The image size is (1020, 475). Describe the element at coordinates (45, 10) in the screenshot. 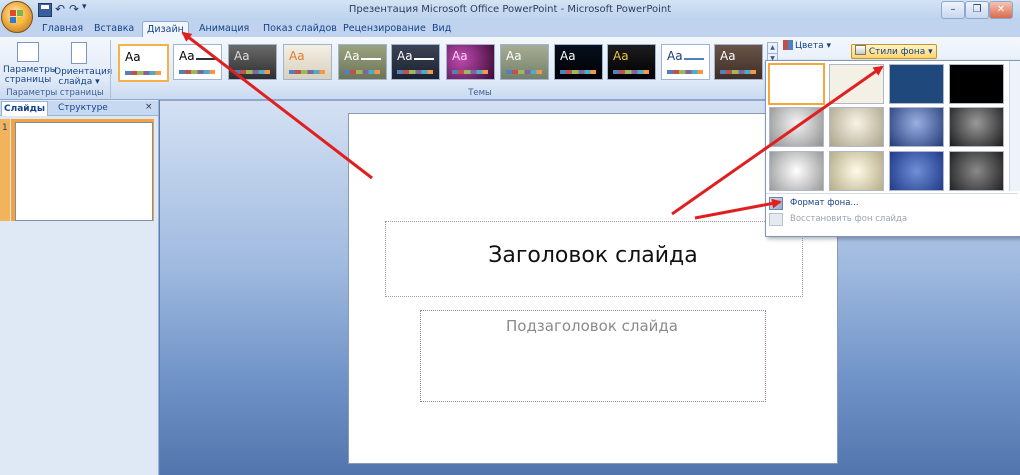

I see `save-icon` at that location.